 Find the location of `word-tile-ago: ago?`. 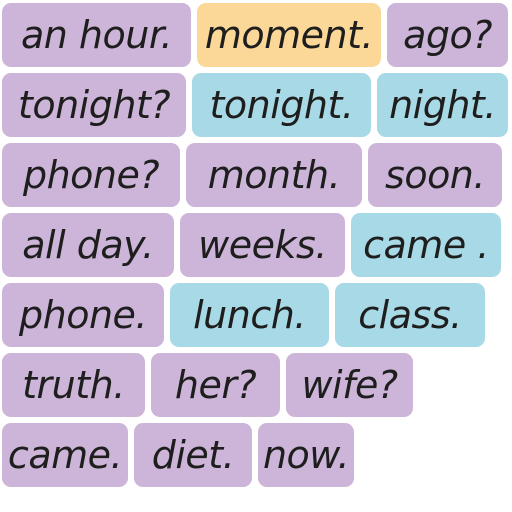

word-tile-ago: ago? is located at coordinates (447, 35).